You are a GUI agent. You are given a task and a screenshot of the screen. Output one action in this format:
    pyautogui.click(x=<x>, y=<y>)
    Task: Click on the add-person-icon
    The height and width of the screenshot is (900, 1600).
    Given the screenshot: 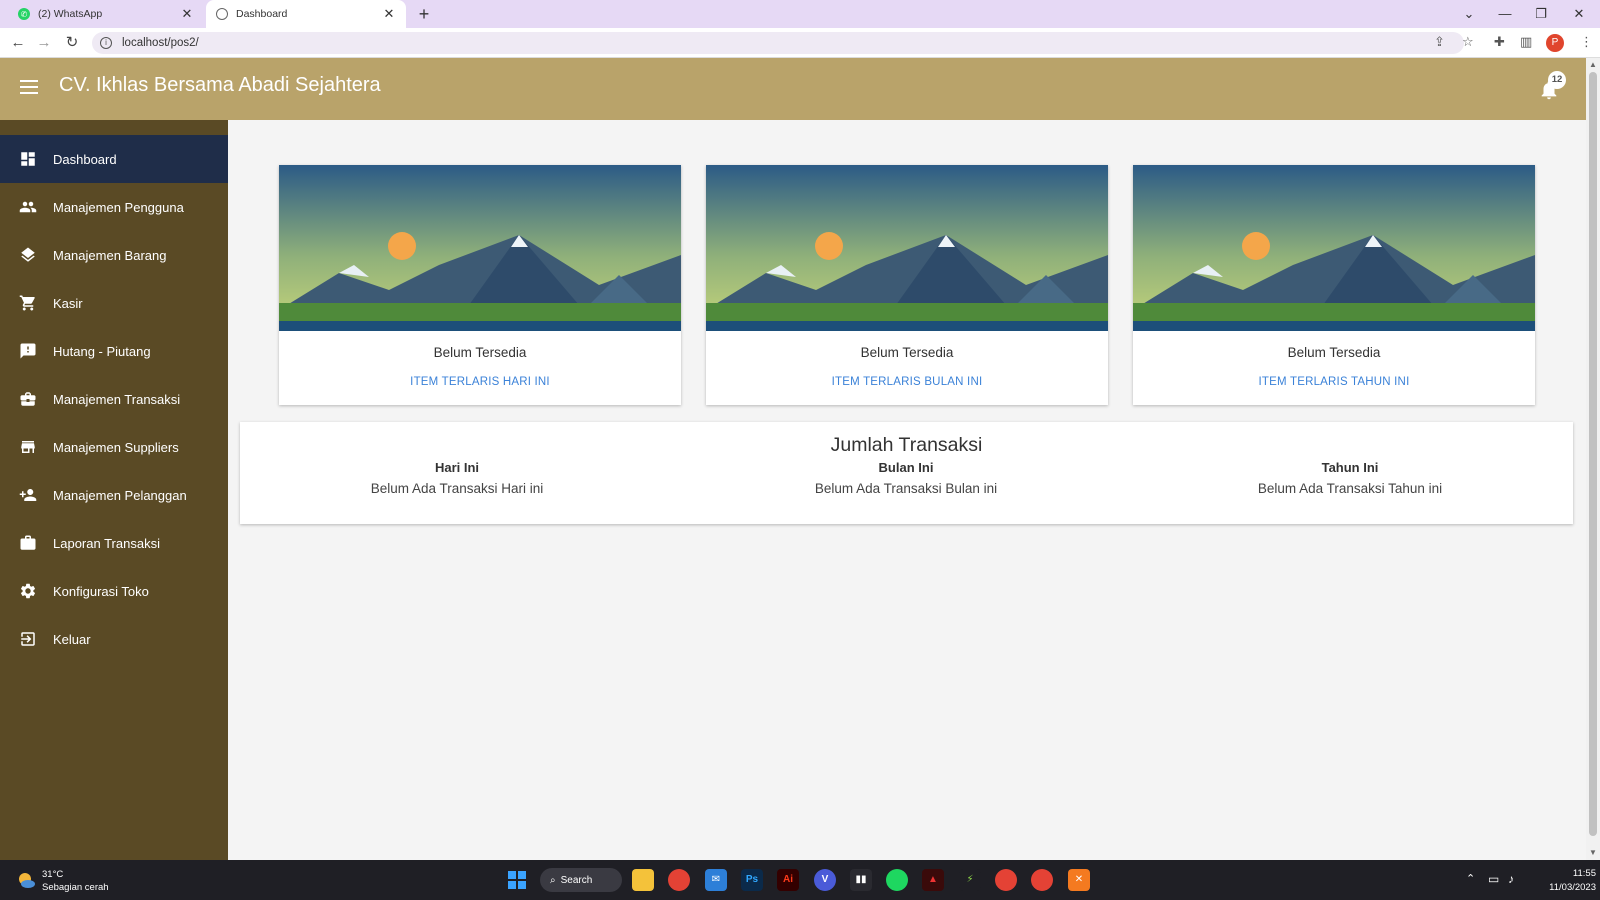 What is the action you would take?
    pyautogui.click(x=28, y=495)
    